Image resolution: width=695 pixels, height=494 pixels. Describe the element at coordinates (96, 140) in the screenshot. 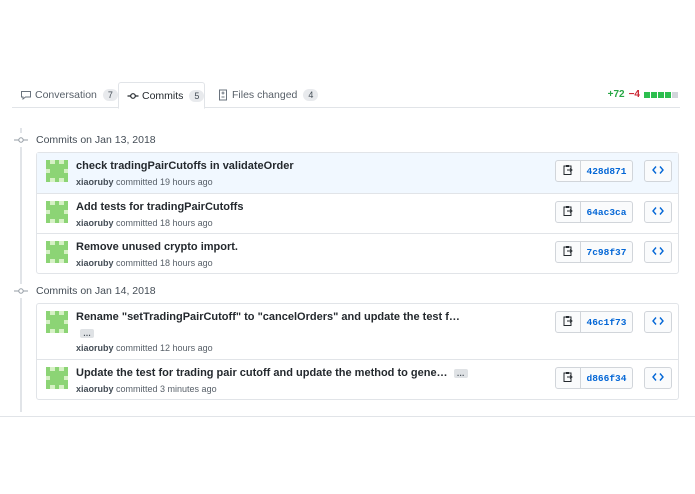

I see `commit-group-date: Commits on Jan 13, 2018` at that location.